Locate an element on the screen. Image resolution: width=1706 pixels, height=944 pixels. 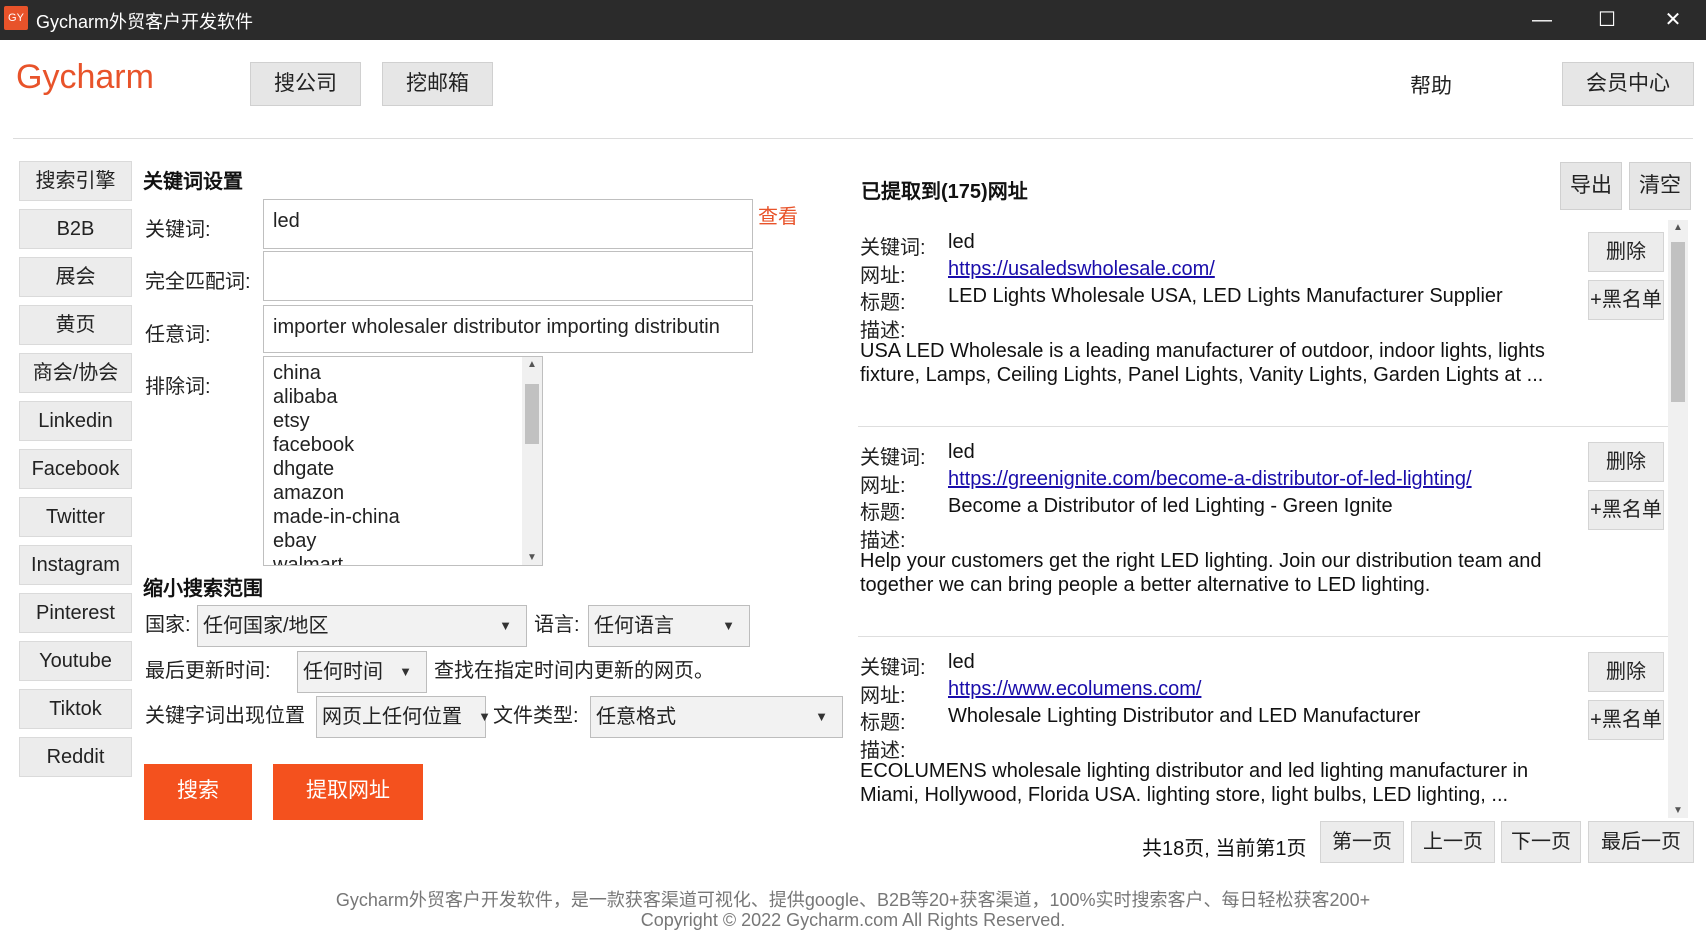
next-page-button: 下一页 is located at coordinates (1541, 842).